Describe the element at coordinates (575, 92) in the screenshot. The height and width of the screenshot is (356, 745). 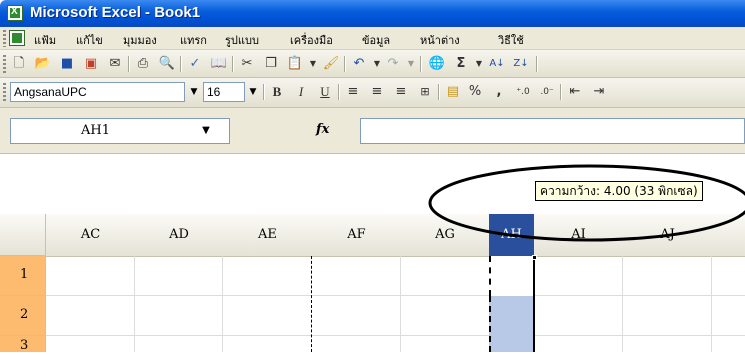
I see `decrease-indent-icon: ⇤` at that location.